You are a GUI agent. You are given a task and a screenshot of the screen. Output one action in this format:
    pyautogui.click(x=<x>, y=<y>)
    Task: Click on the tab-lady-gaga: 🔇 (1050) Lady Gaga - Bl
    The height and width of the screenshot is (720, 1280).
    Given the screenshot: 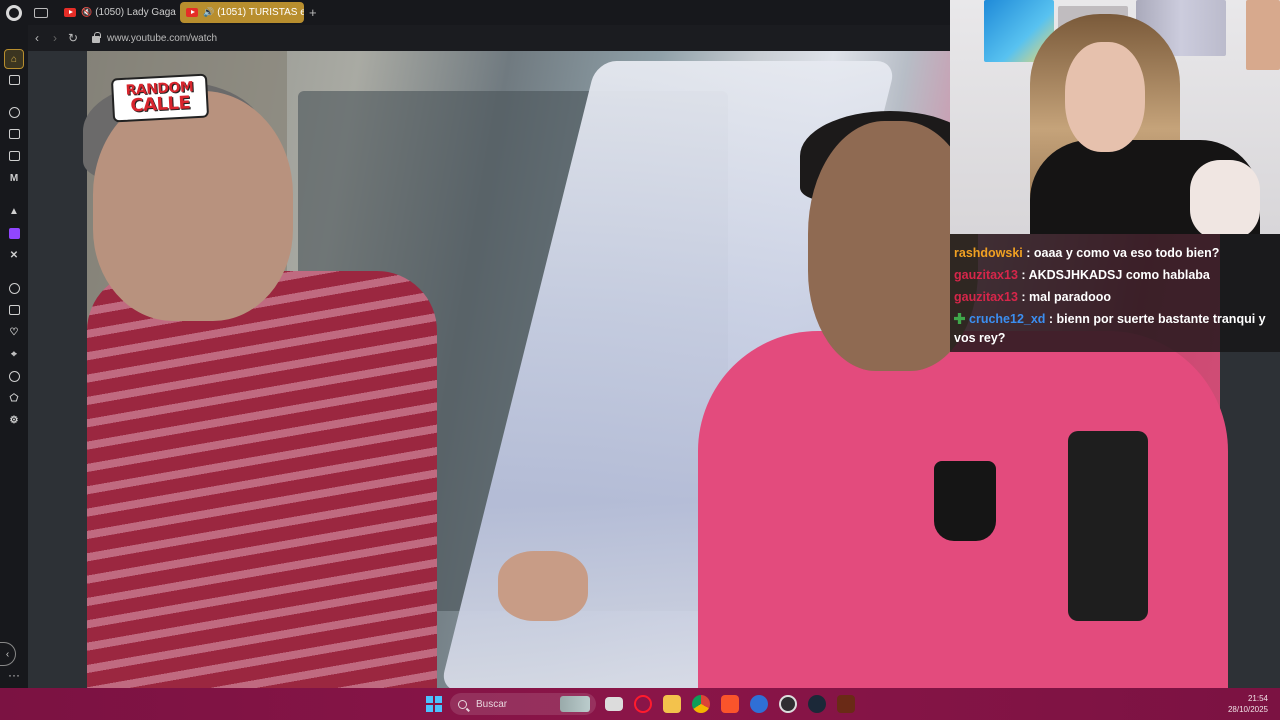 What is the action you would take?
    pyautogui.click(x=117, y=12)
    